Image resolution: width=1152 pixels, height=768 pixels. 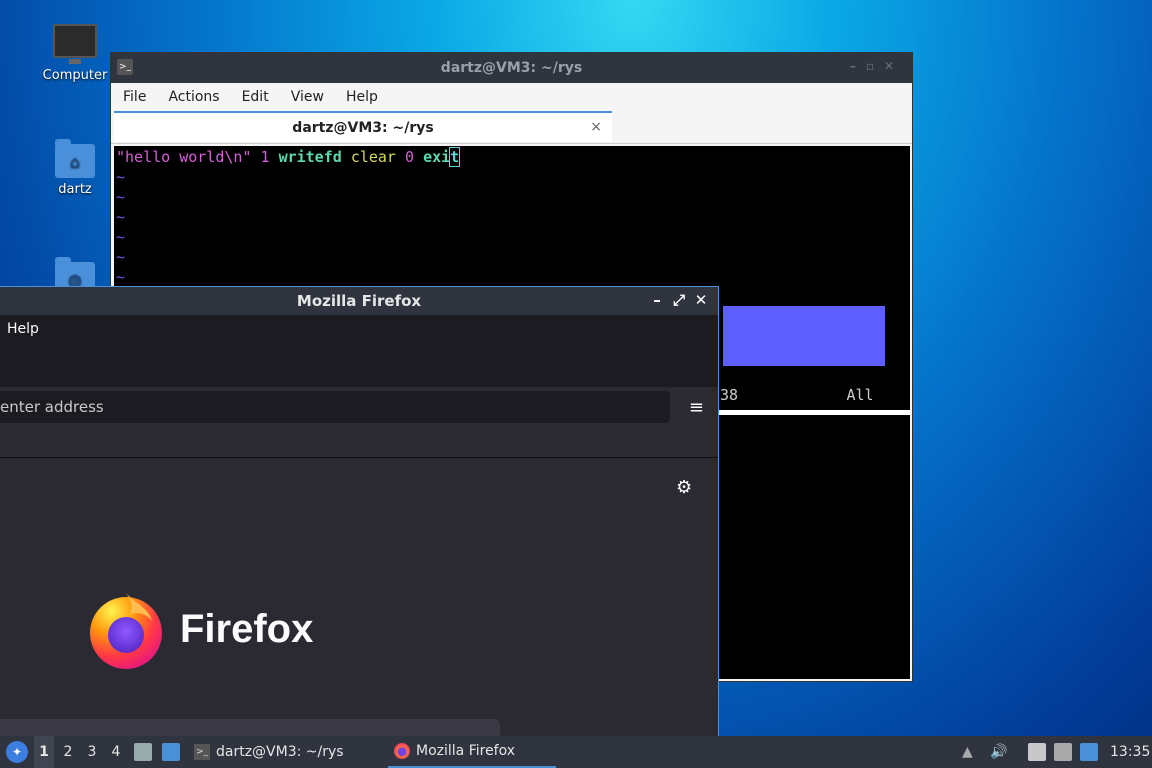 What do you see at coordinates (511, 97) in the screenshot?
I see `terminal-menubar: File Actions Edit View Help` at bounding box center [511, 97].